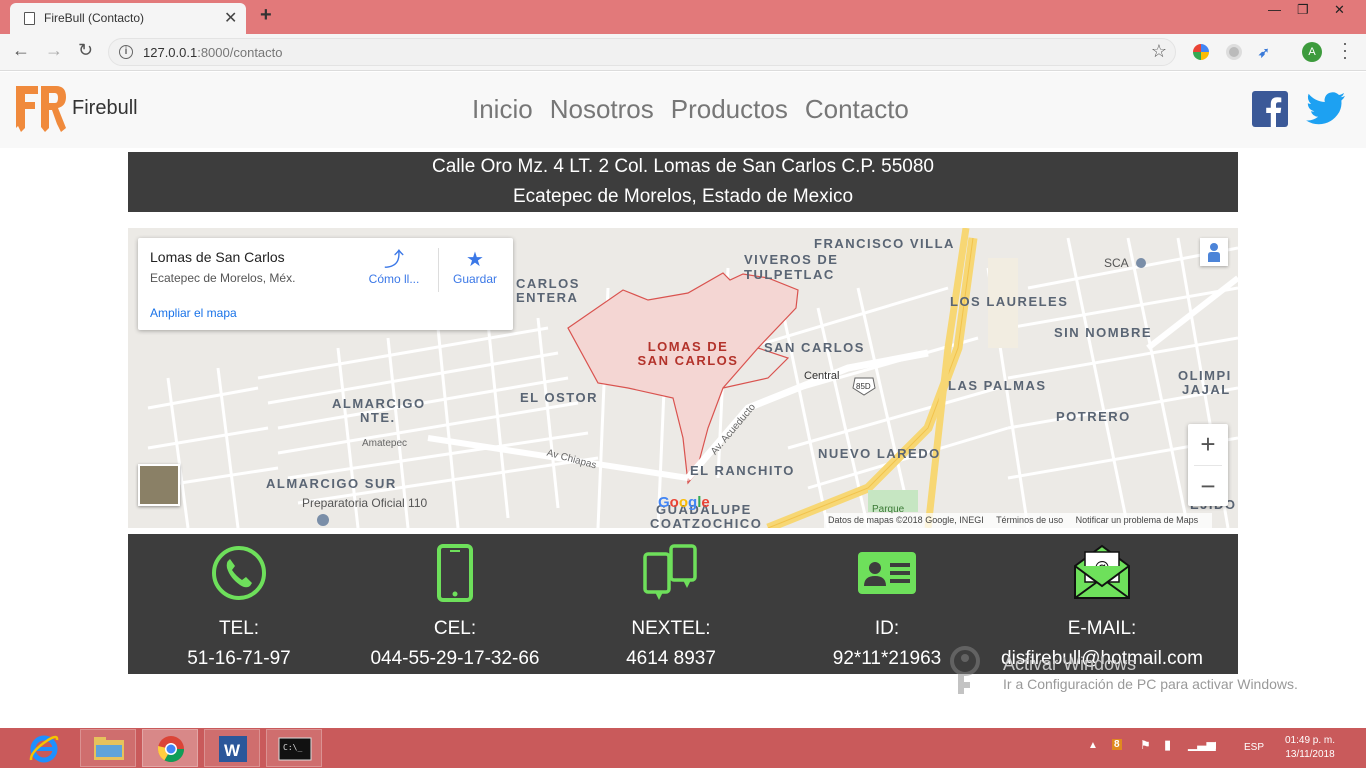  What do you see at coordinates (547, 297) in the screenshot?
I see `map-label: ENTERA` at bounding box center [547, 297].